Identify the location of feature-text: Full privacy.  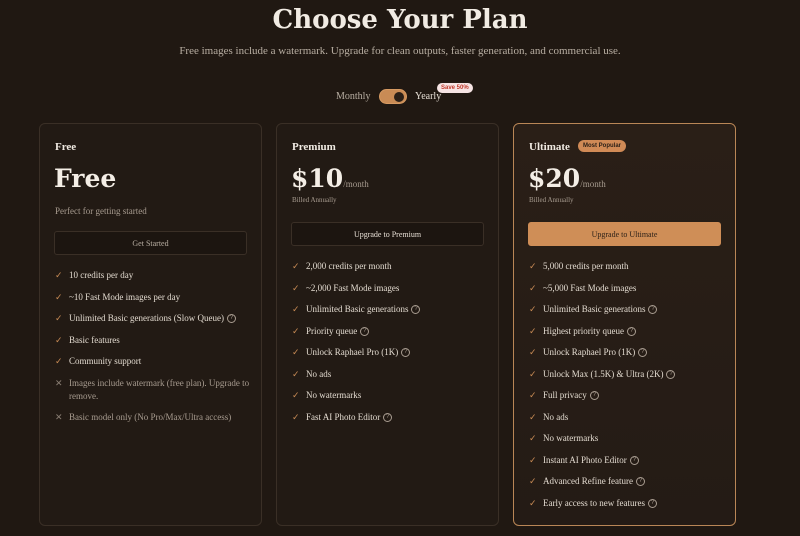
(565, 395).